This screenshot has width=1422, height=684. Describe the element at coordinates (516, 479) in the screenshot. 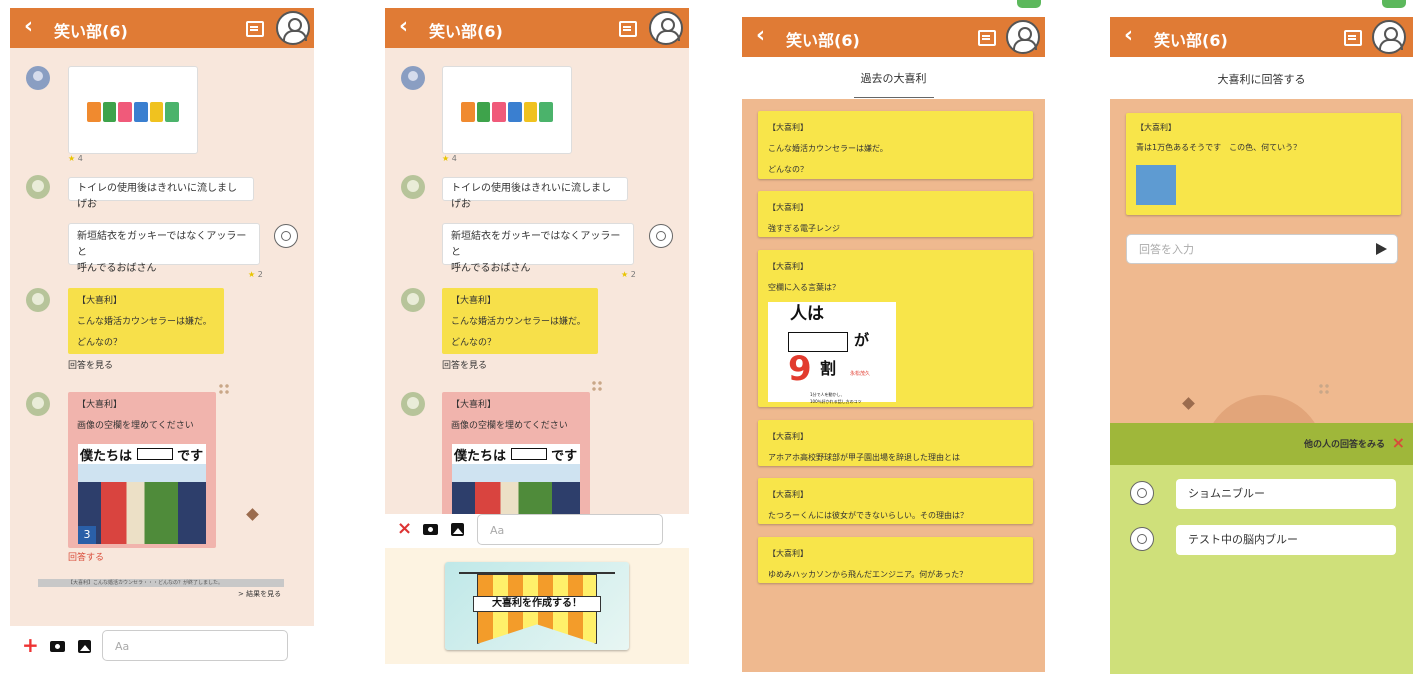

I see `ogiri-image: 僕たちは です` at that location.